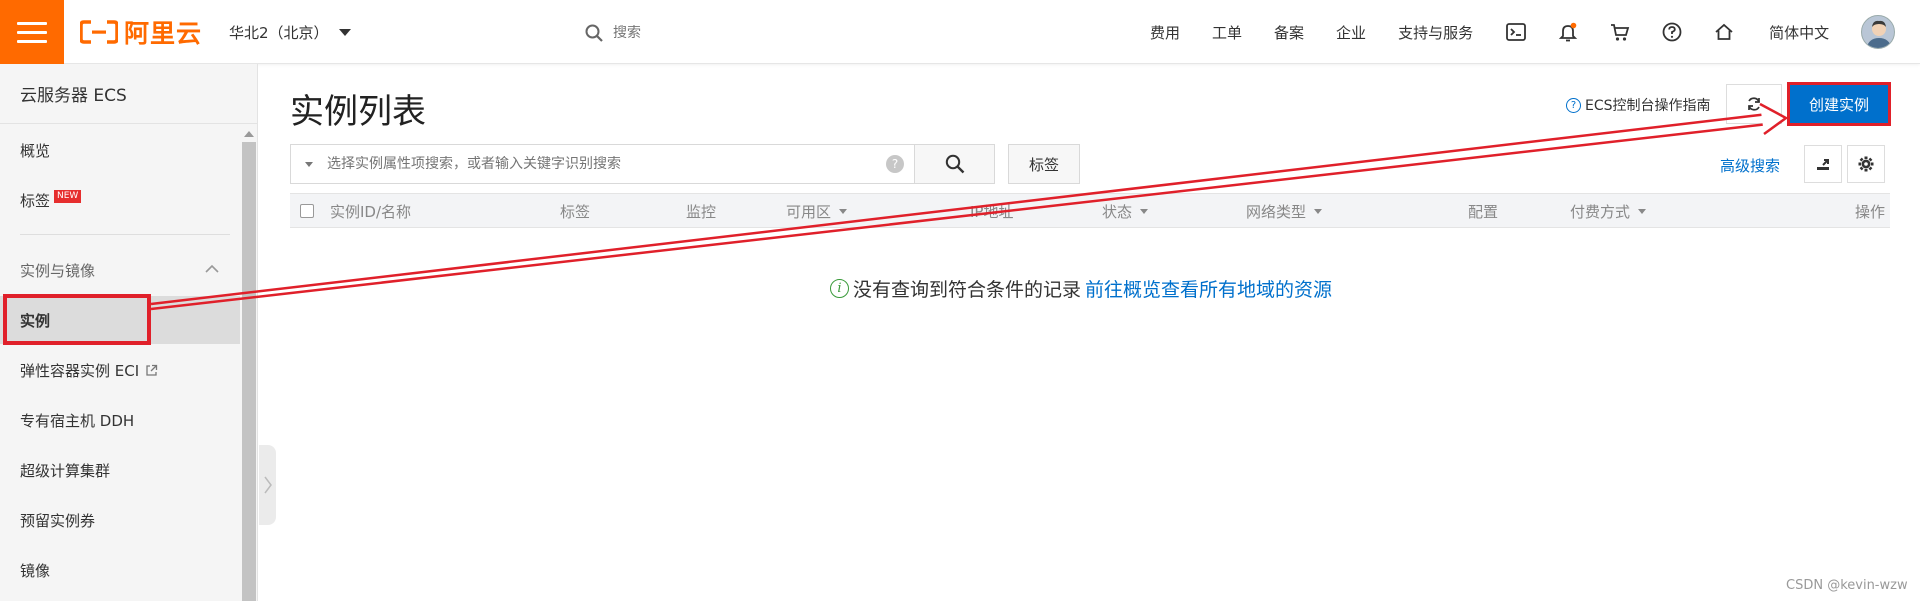 This screenshot has height=601, width=1920. What do you see at coordinates (128, 94) in the screenshot?
I see `sidebar-title: 云服务器 ECS` at bounding box center [128, 94].